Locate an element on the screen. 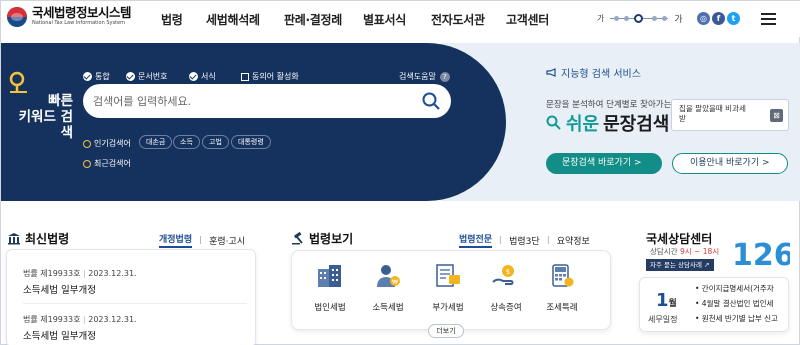 Image resolution: width=800 pixels, height=345 pixels. category-income-tax: ₩ 소득세법 is located at coordinates (388, 288).